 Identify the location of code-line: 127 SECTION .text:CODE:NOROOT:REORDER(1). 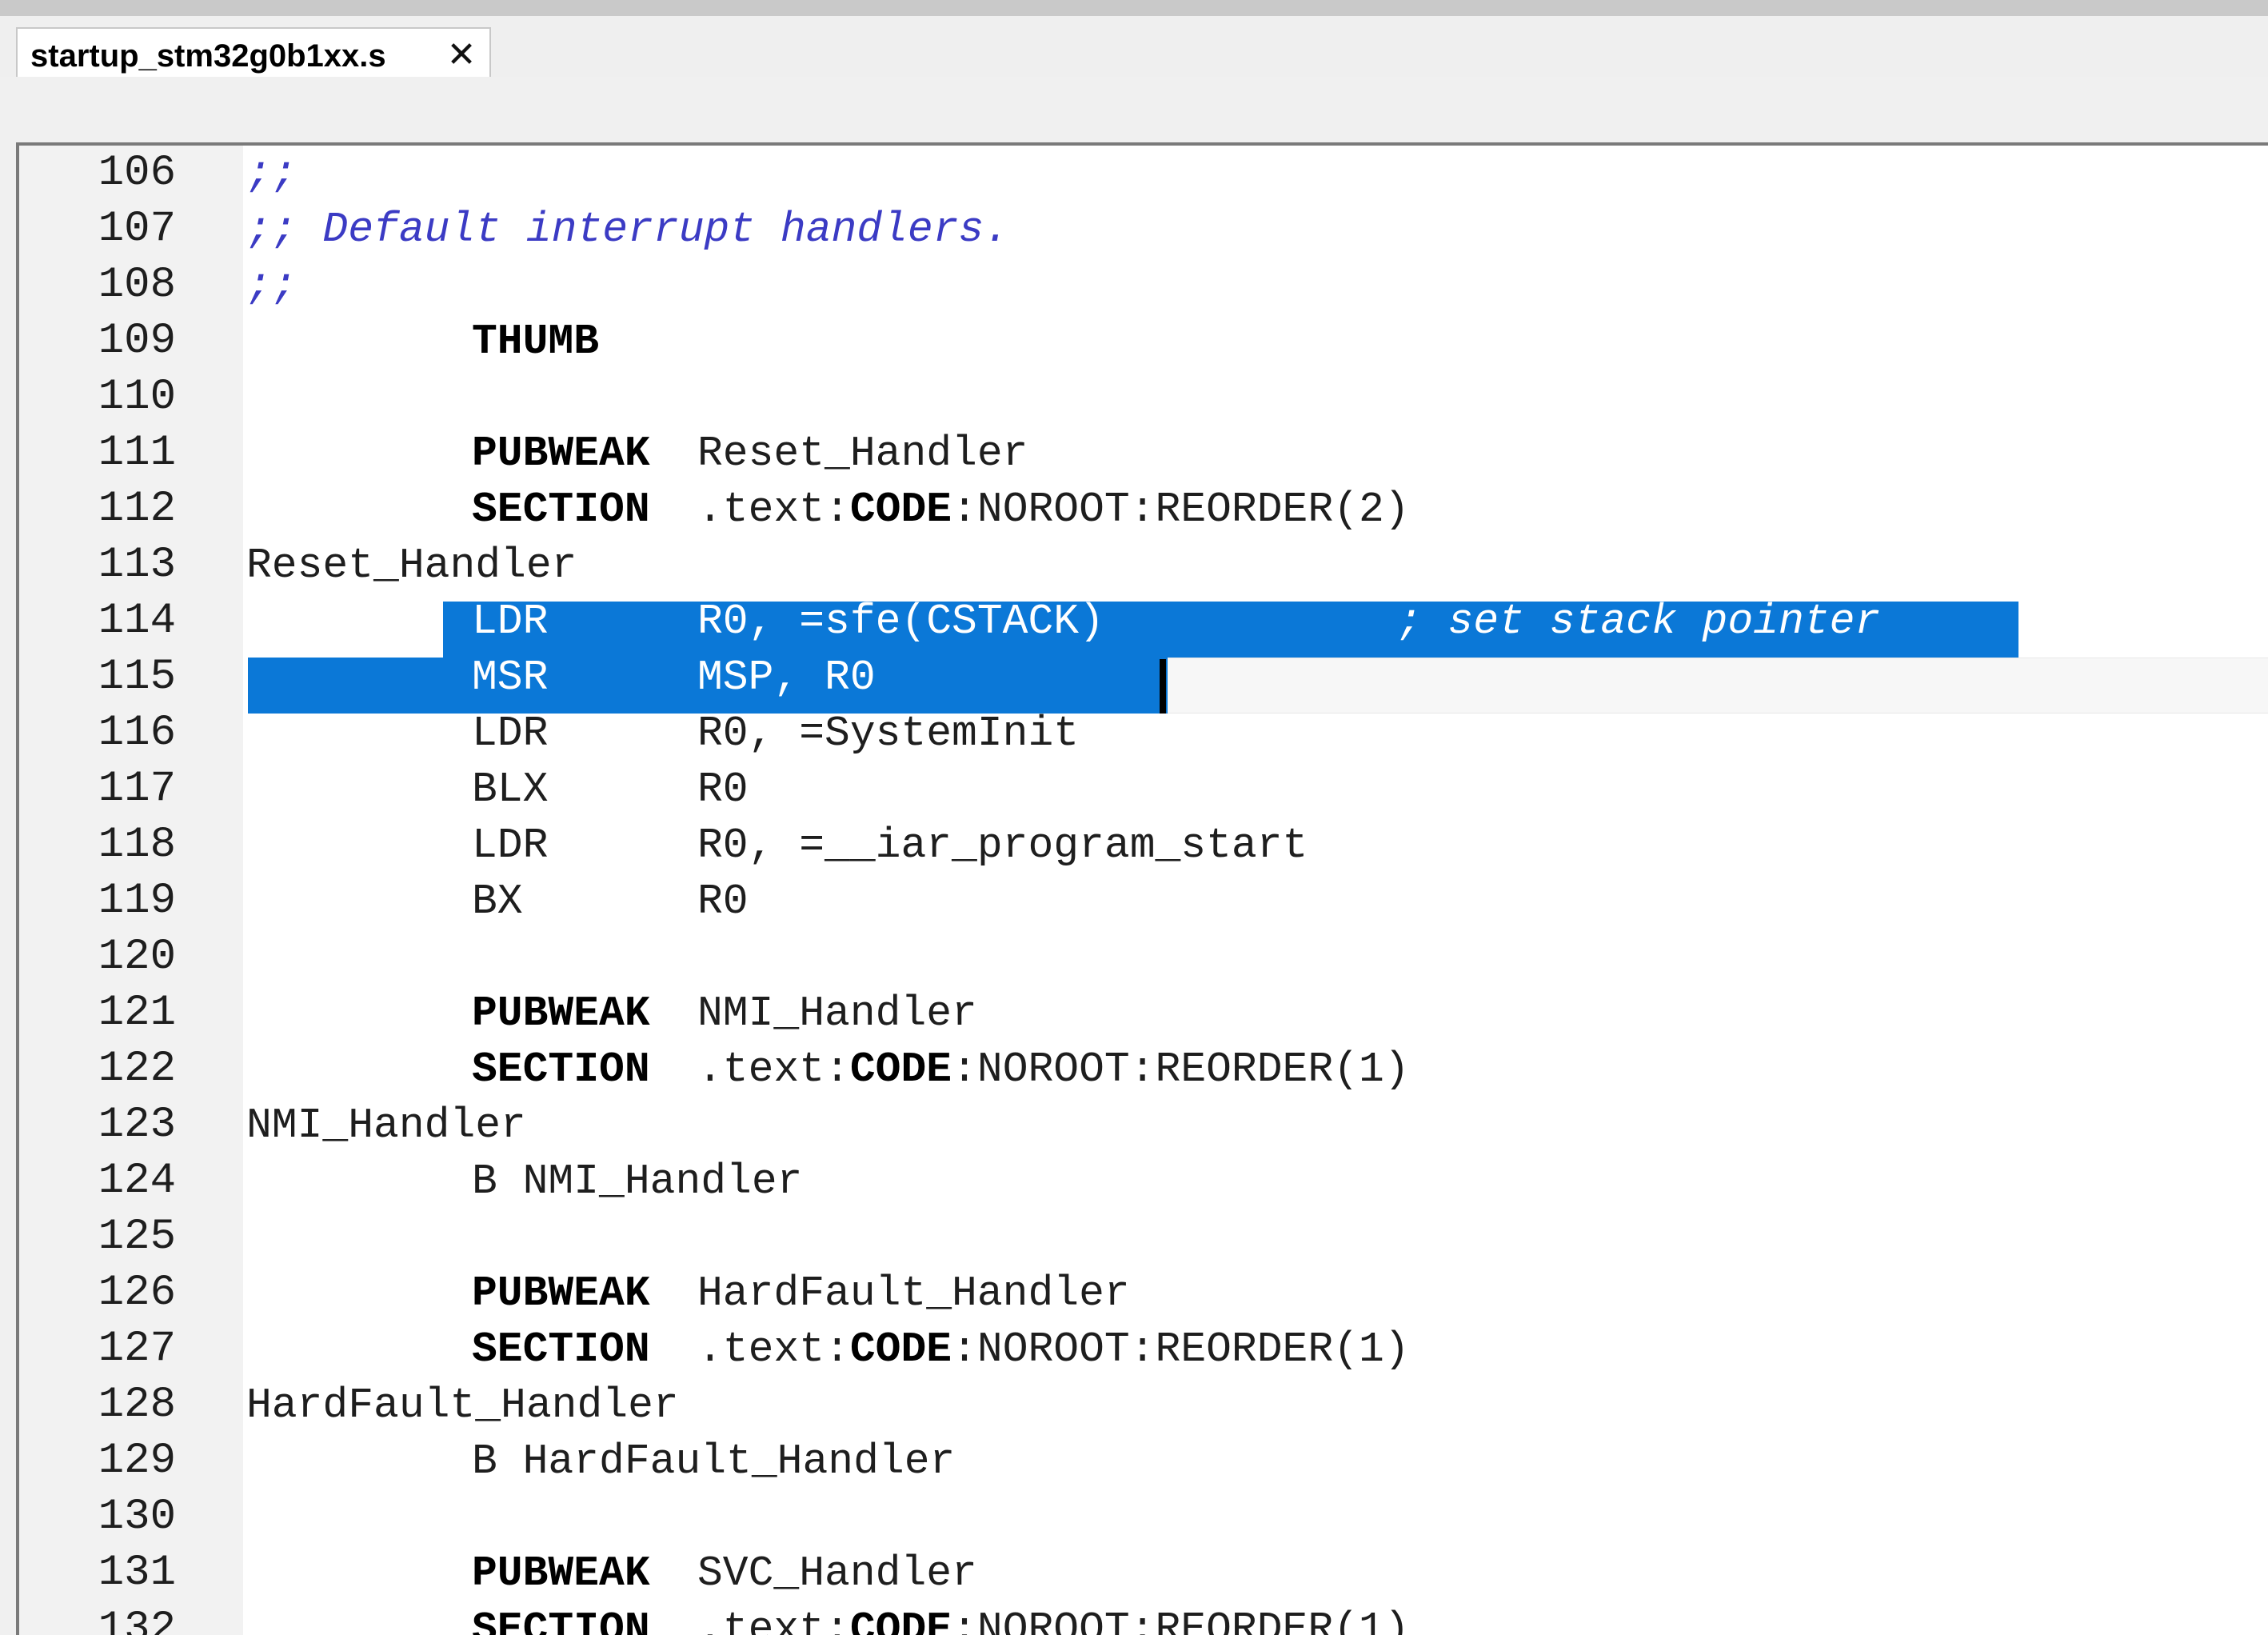
(1143, 1349).